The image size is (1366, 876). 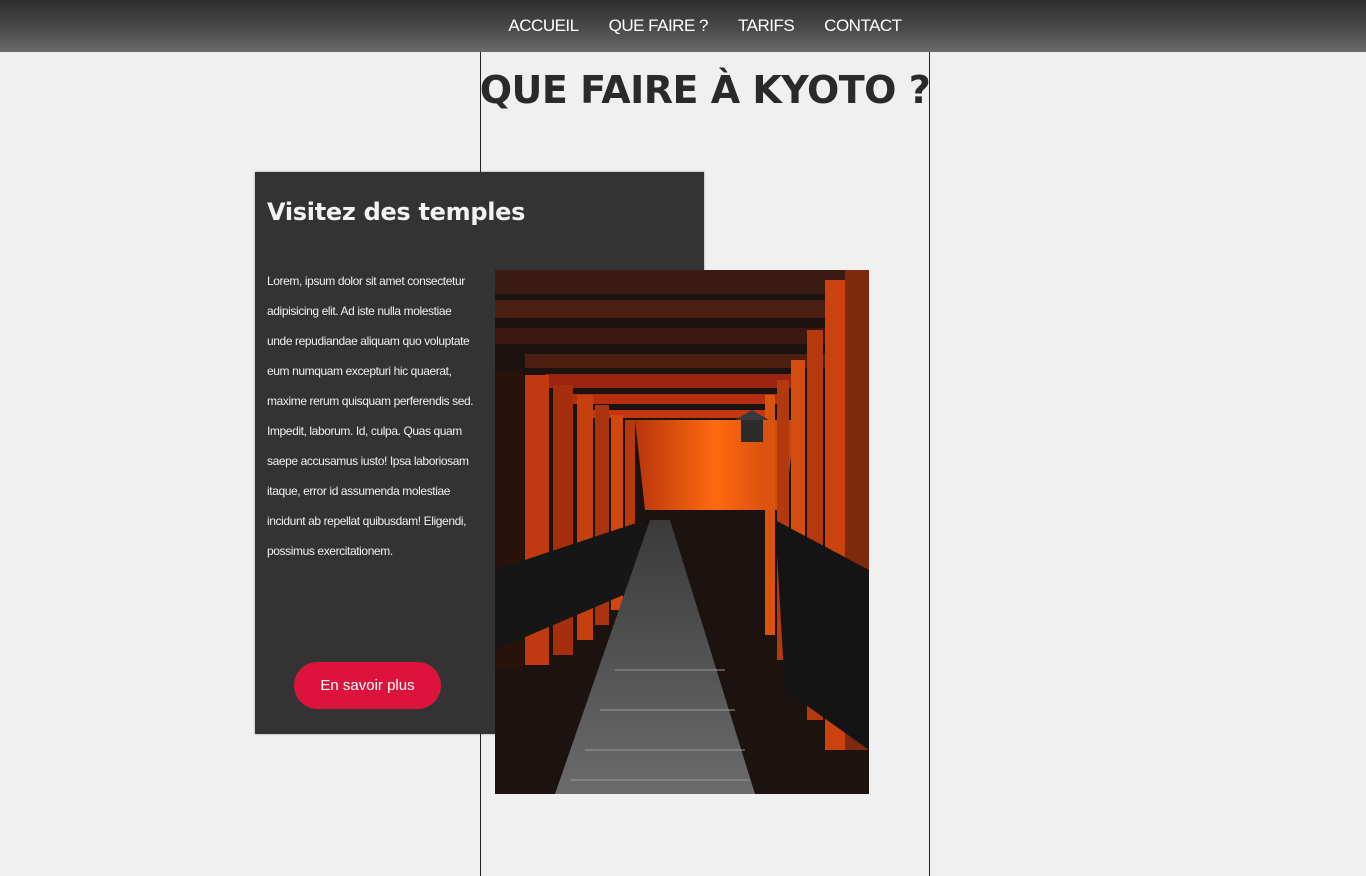 I want to click on nav-item-accueil: ACCUEIL, so click(x=543, y=26).